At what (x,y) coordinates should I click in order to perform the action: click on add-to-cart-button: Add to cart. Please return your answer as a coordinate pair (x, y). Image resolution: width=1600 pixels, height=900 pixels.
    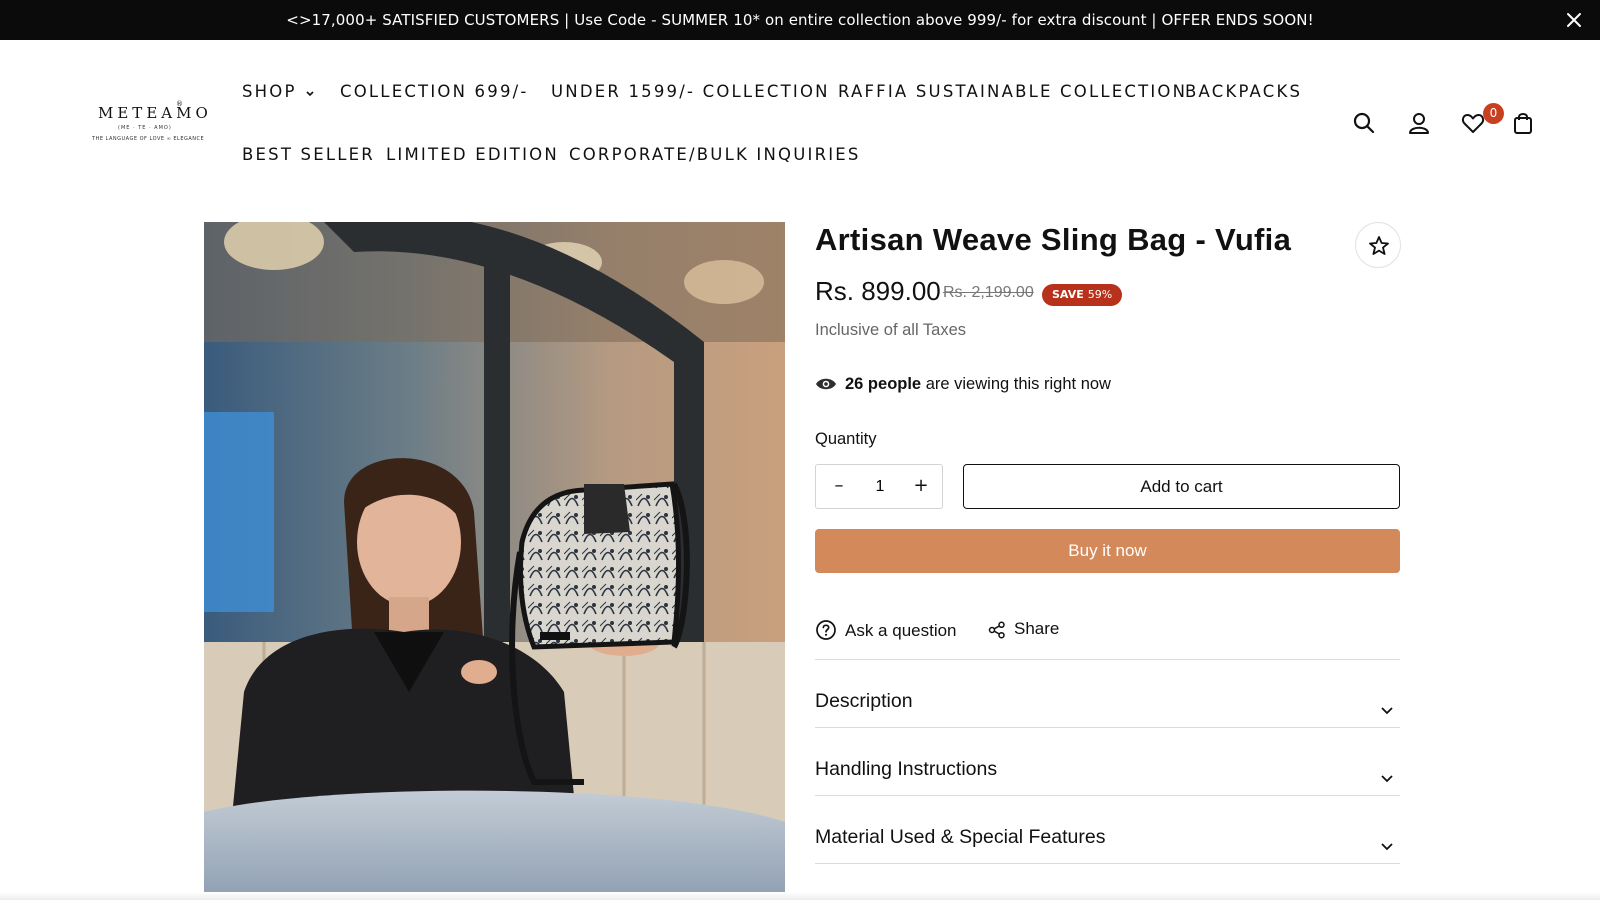
    Looking at the image, I should click on (1181, 486).